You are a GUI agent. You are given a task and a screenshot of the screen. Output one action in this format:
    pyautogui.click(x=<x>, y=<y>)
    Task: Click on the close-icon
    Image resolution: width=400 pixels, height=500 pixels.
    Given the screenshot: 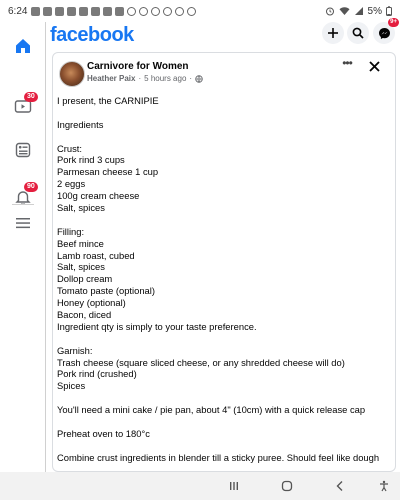 What is the action you would take?
    pyautogui.click(x=374, y=66)
    